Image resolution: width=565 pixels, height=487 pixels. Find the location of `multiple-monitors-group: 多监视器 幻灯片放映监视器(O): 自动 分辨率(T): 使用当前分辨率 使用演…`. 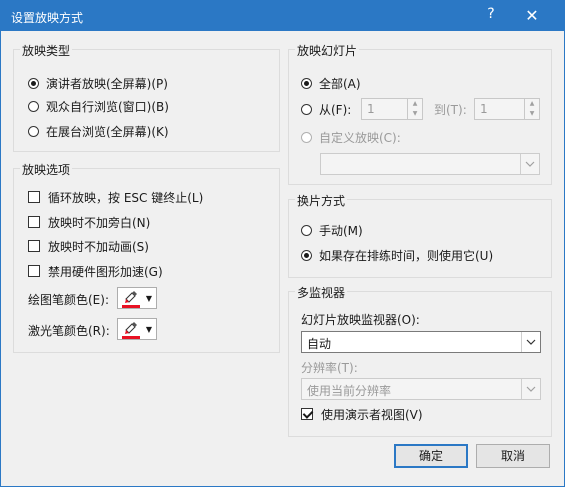

multiple-monitors-group: 多监视器 幻灯片放映监视器(O): 自动 分辨率(T): 使用当前分辨率 使用演… is located at coordinates (420, 360).